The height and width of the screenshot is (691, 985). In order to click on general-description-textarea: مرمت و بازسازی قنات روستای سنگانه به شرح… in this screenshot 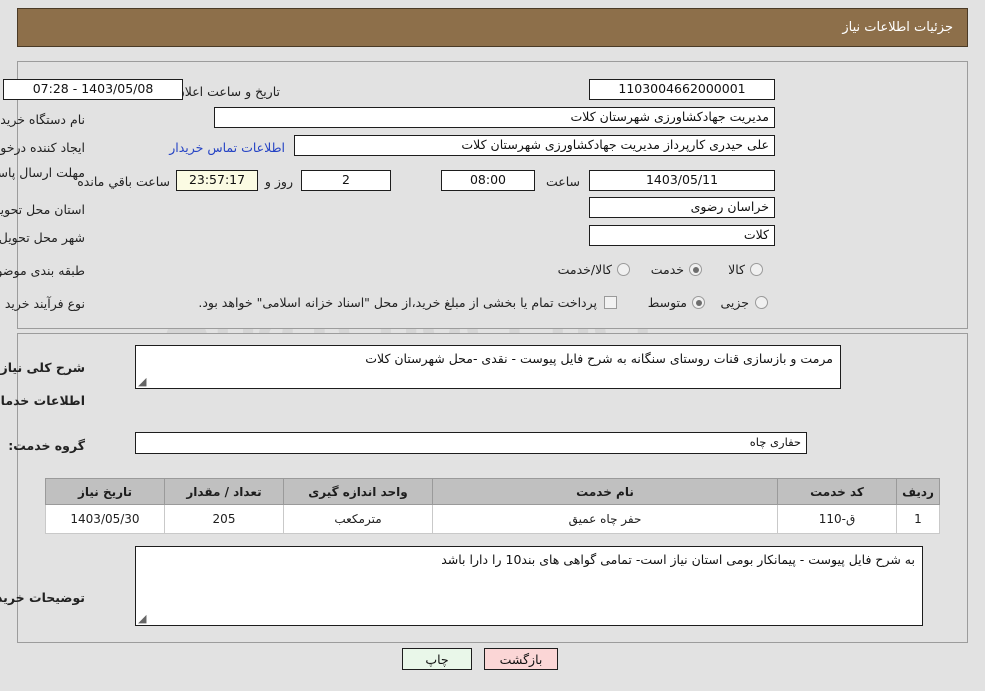, I will do `click(488, 367)`.